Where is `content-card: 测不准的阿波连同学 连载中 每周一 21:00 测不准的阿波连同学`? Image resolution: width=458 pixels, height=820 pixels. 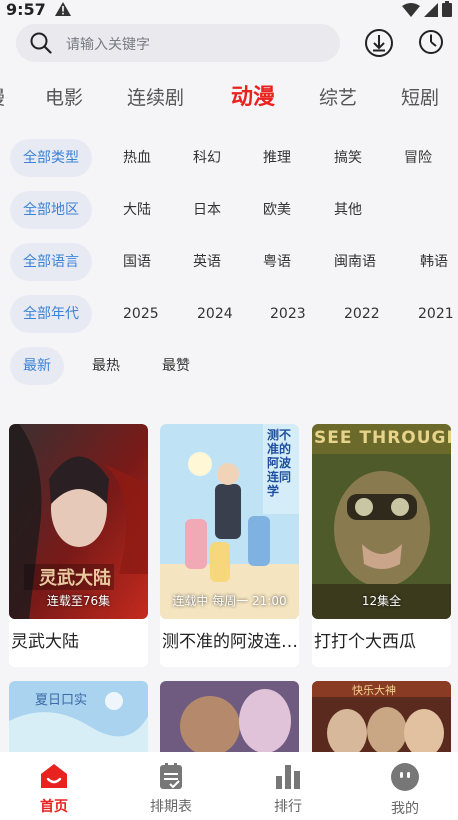
content-card: 测不准的阿波连同学 连载中 每周一 21:00 测不准的阿波连同学 is located at coordinates (229, 545).